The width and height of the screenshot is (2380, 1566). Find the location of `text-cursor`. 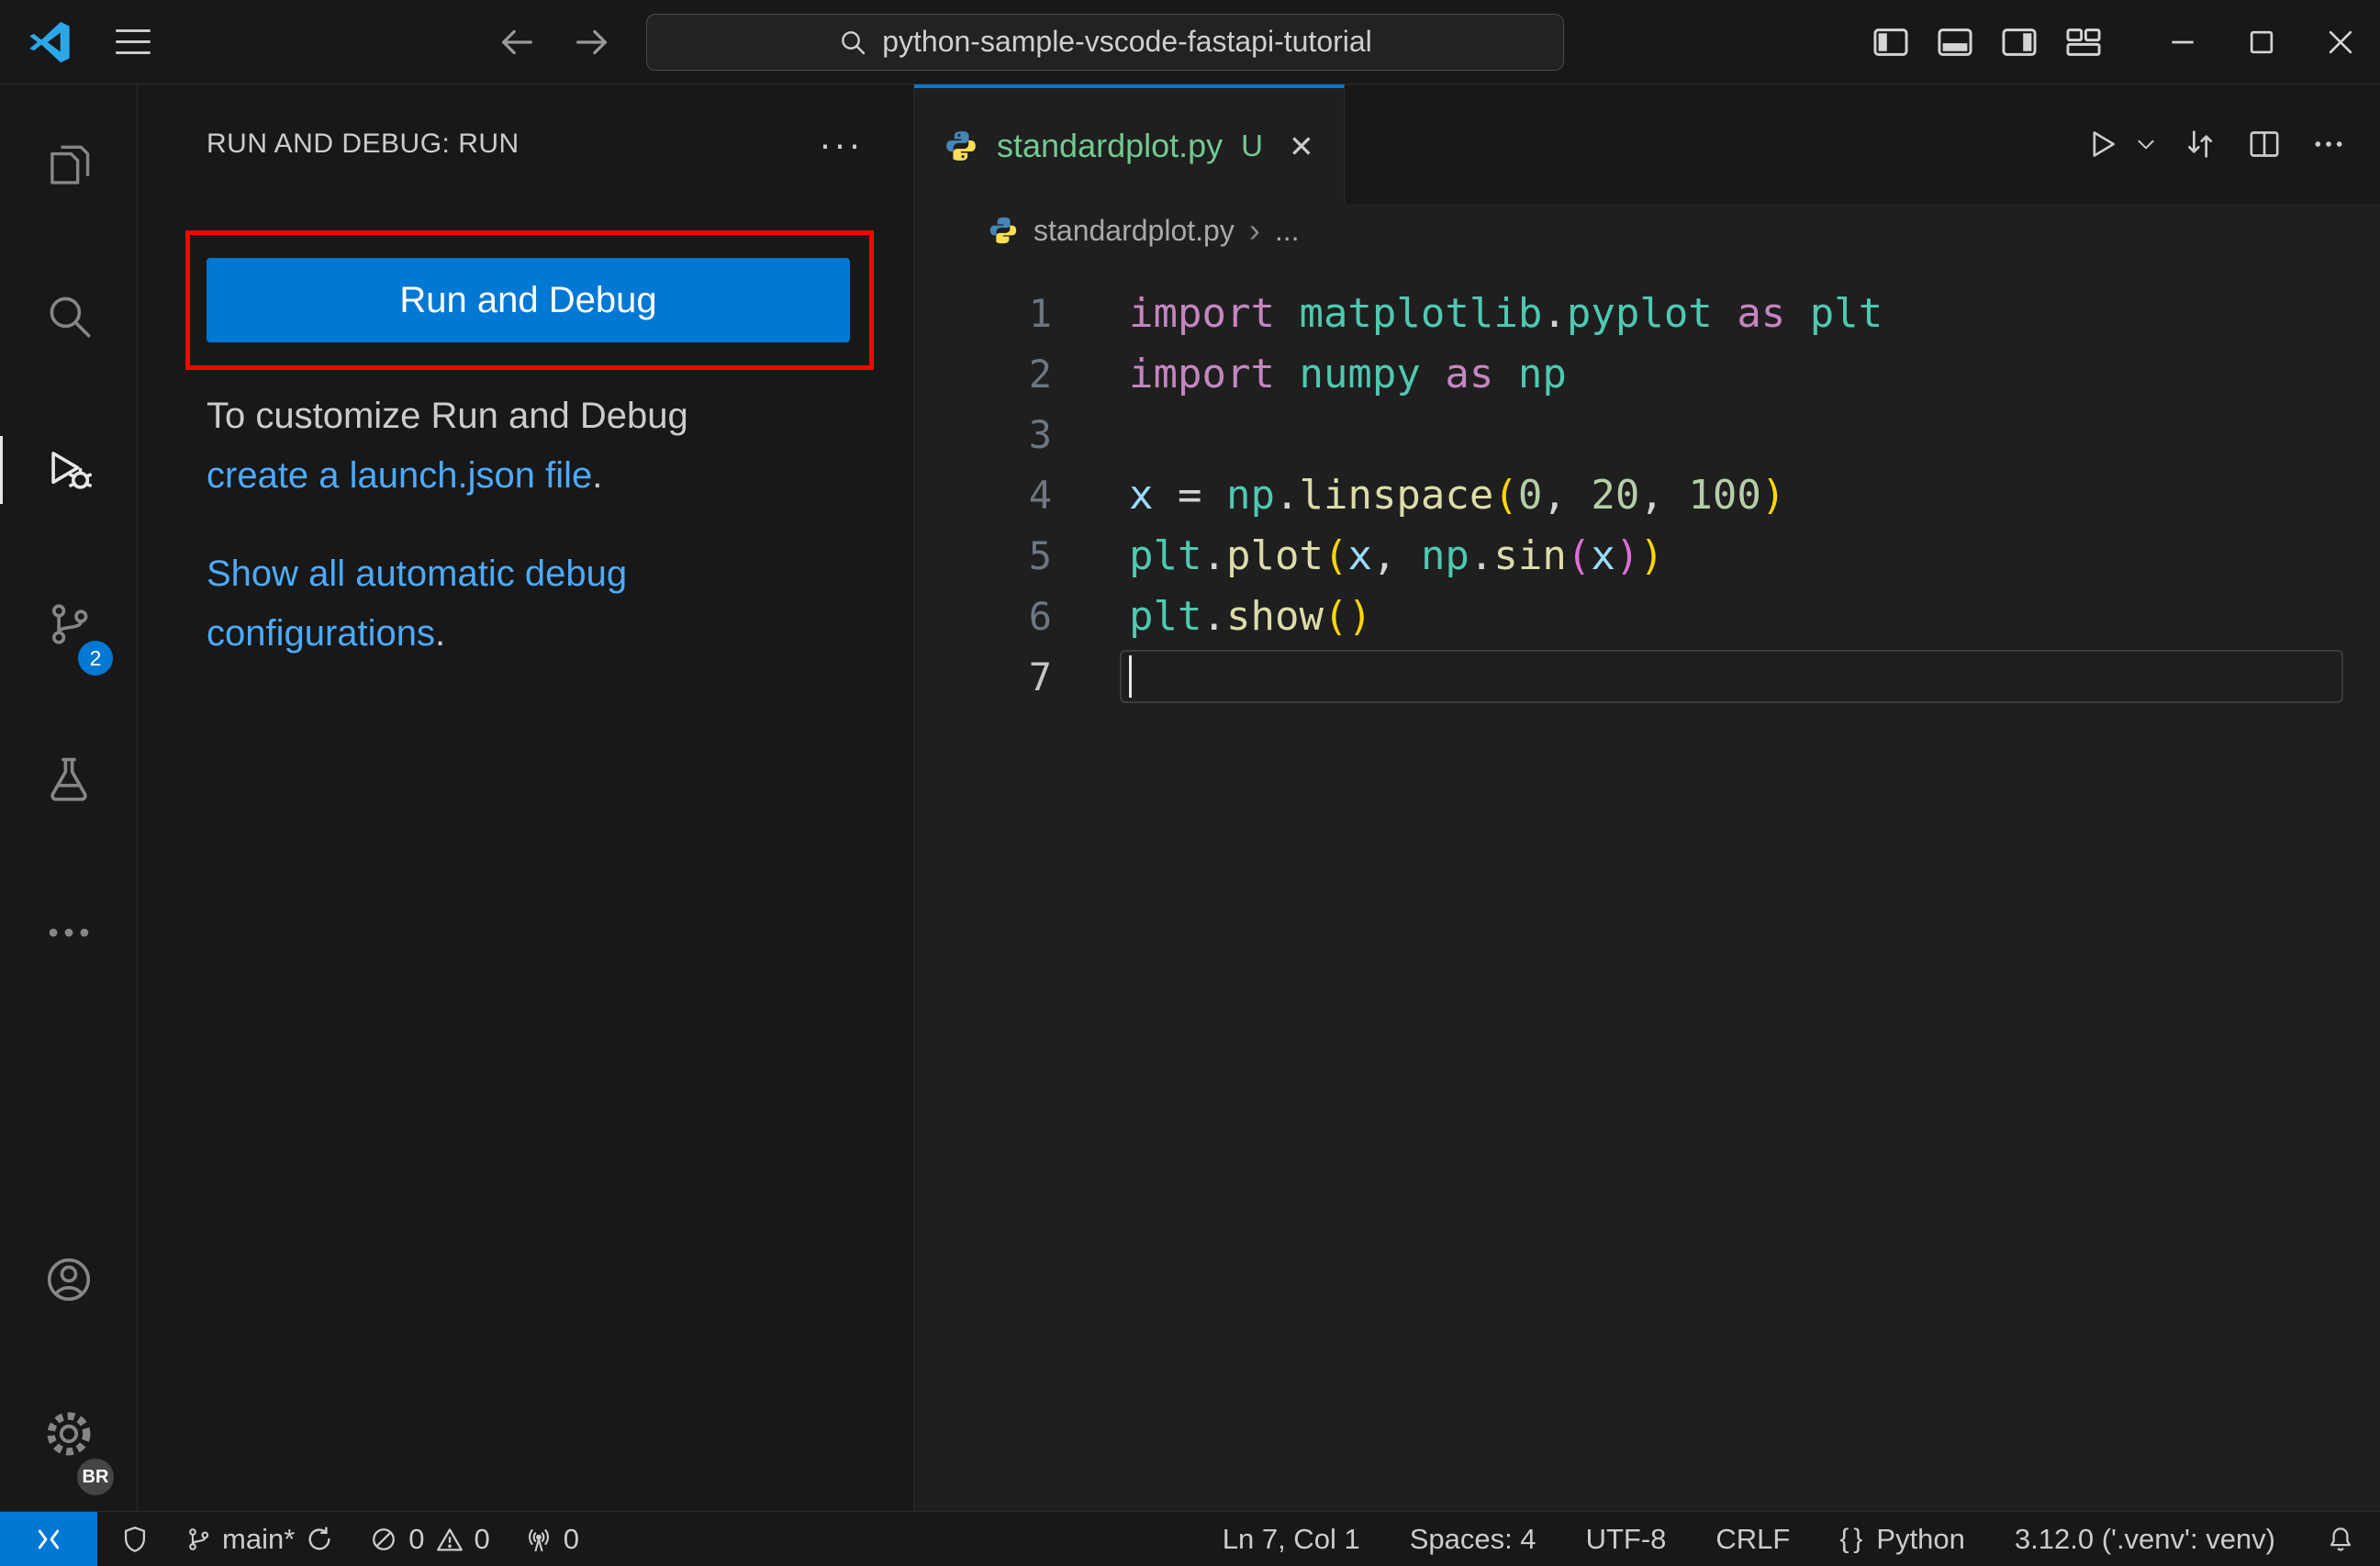

text-cursor is located at coordinates (1130, 676).